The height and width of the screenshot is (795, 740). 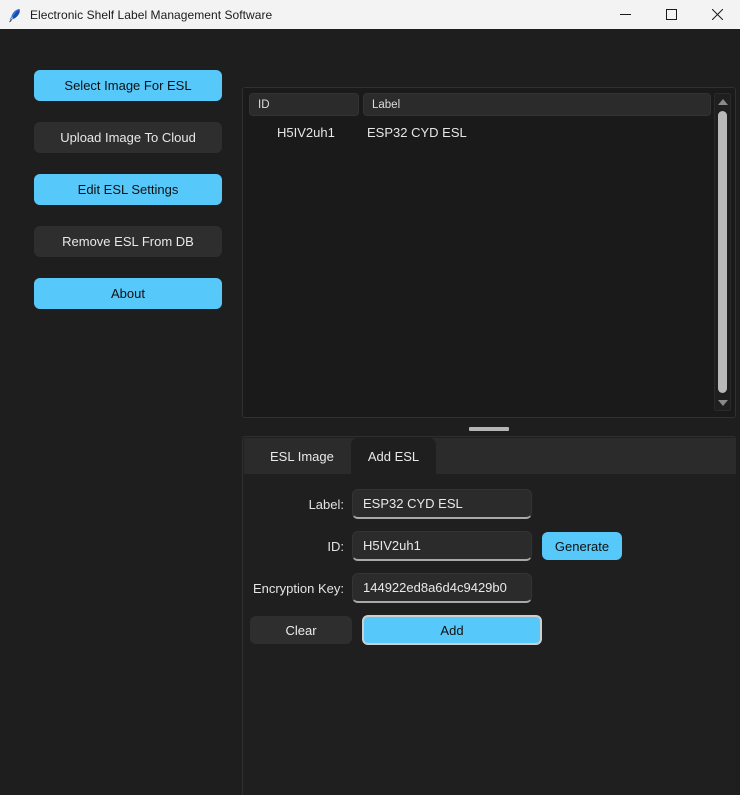 I want to click on id-field-caption: ID:, so click(x=335, y=546).